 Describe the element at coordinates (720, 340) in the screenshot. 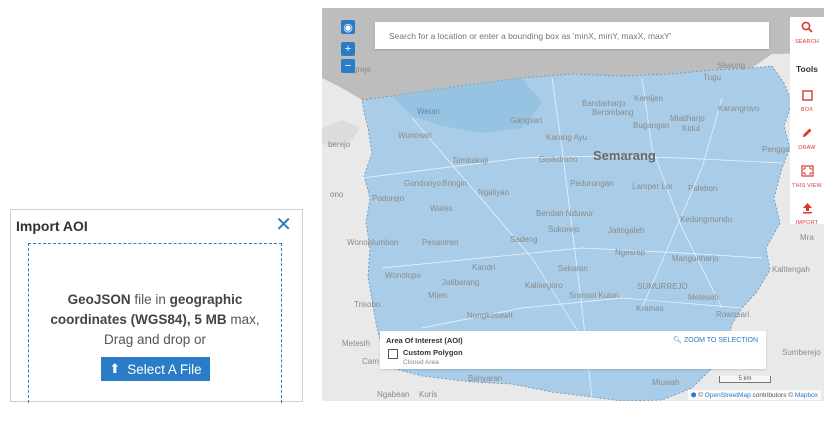

I see `zoom-to-selection-label: ZOOM TO SELECTION` at that location.